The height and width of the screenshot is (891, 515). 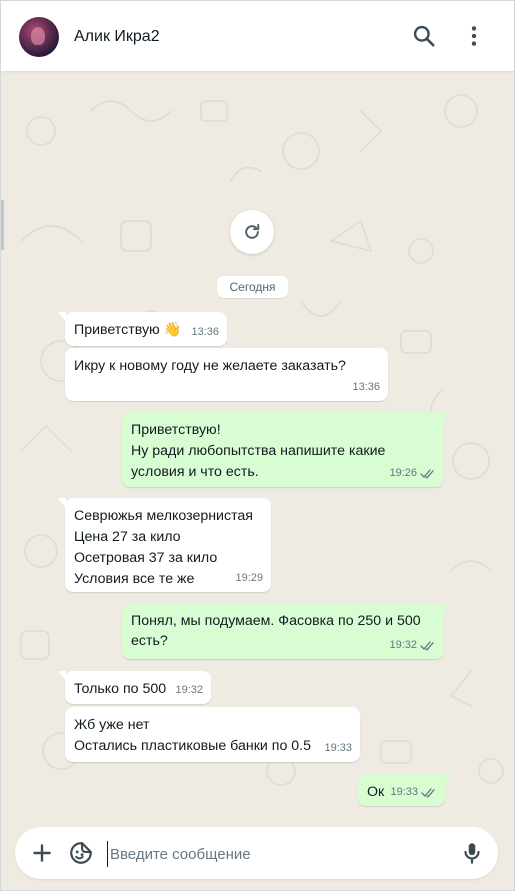 I want to click on search-icon, so click(x=424, y=36).